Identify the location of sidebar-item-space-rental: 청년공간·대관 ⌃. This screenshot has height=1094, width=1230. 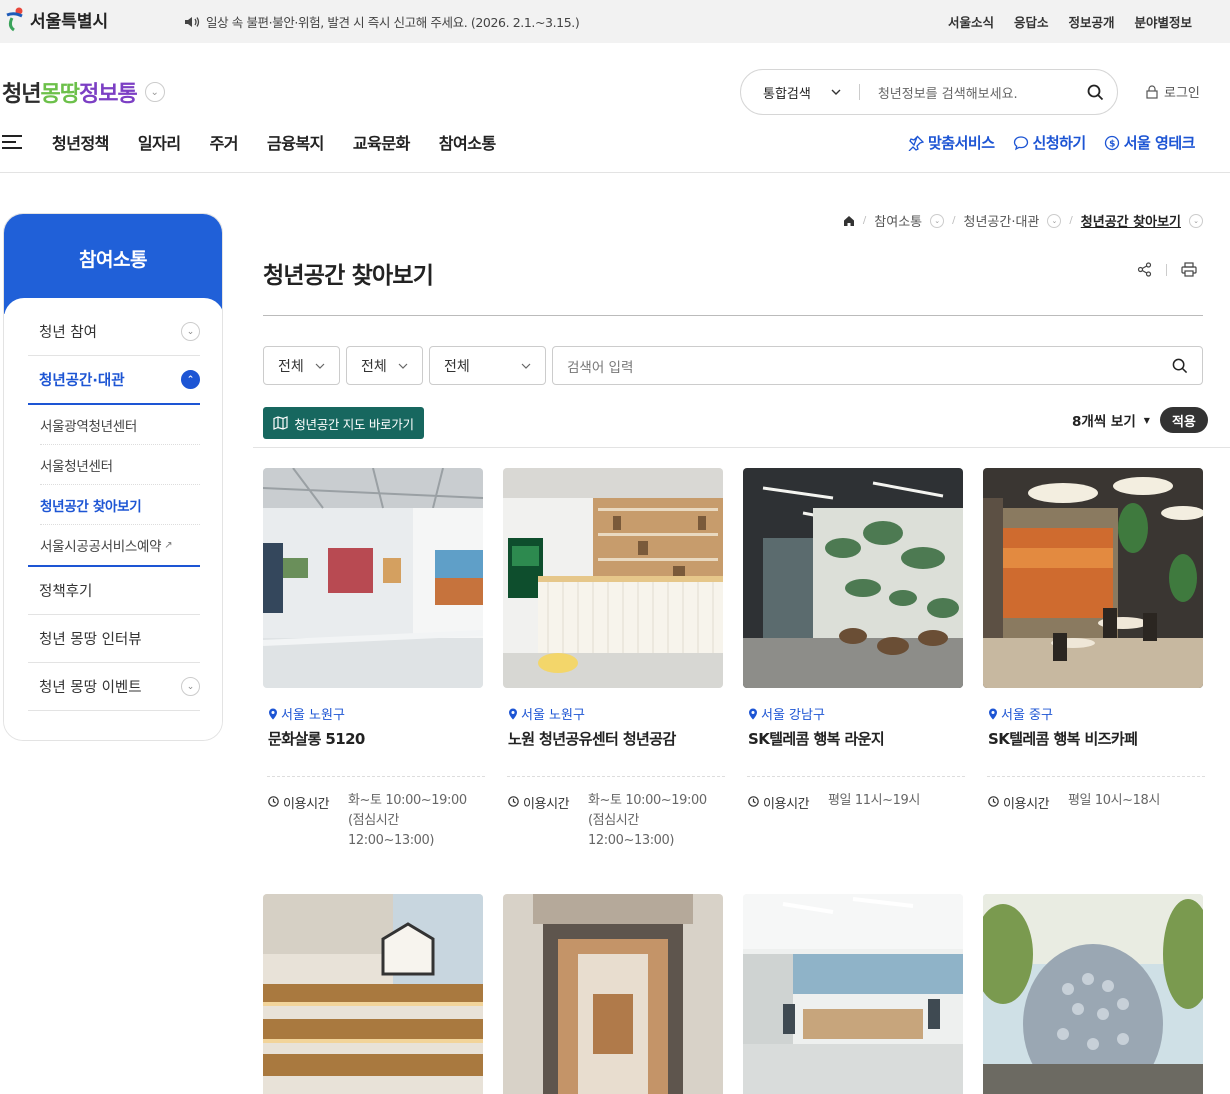
(114, 380).